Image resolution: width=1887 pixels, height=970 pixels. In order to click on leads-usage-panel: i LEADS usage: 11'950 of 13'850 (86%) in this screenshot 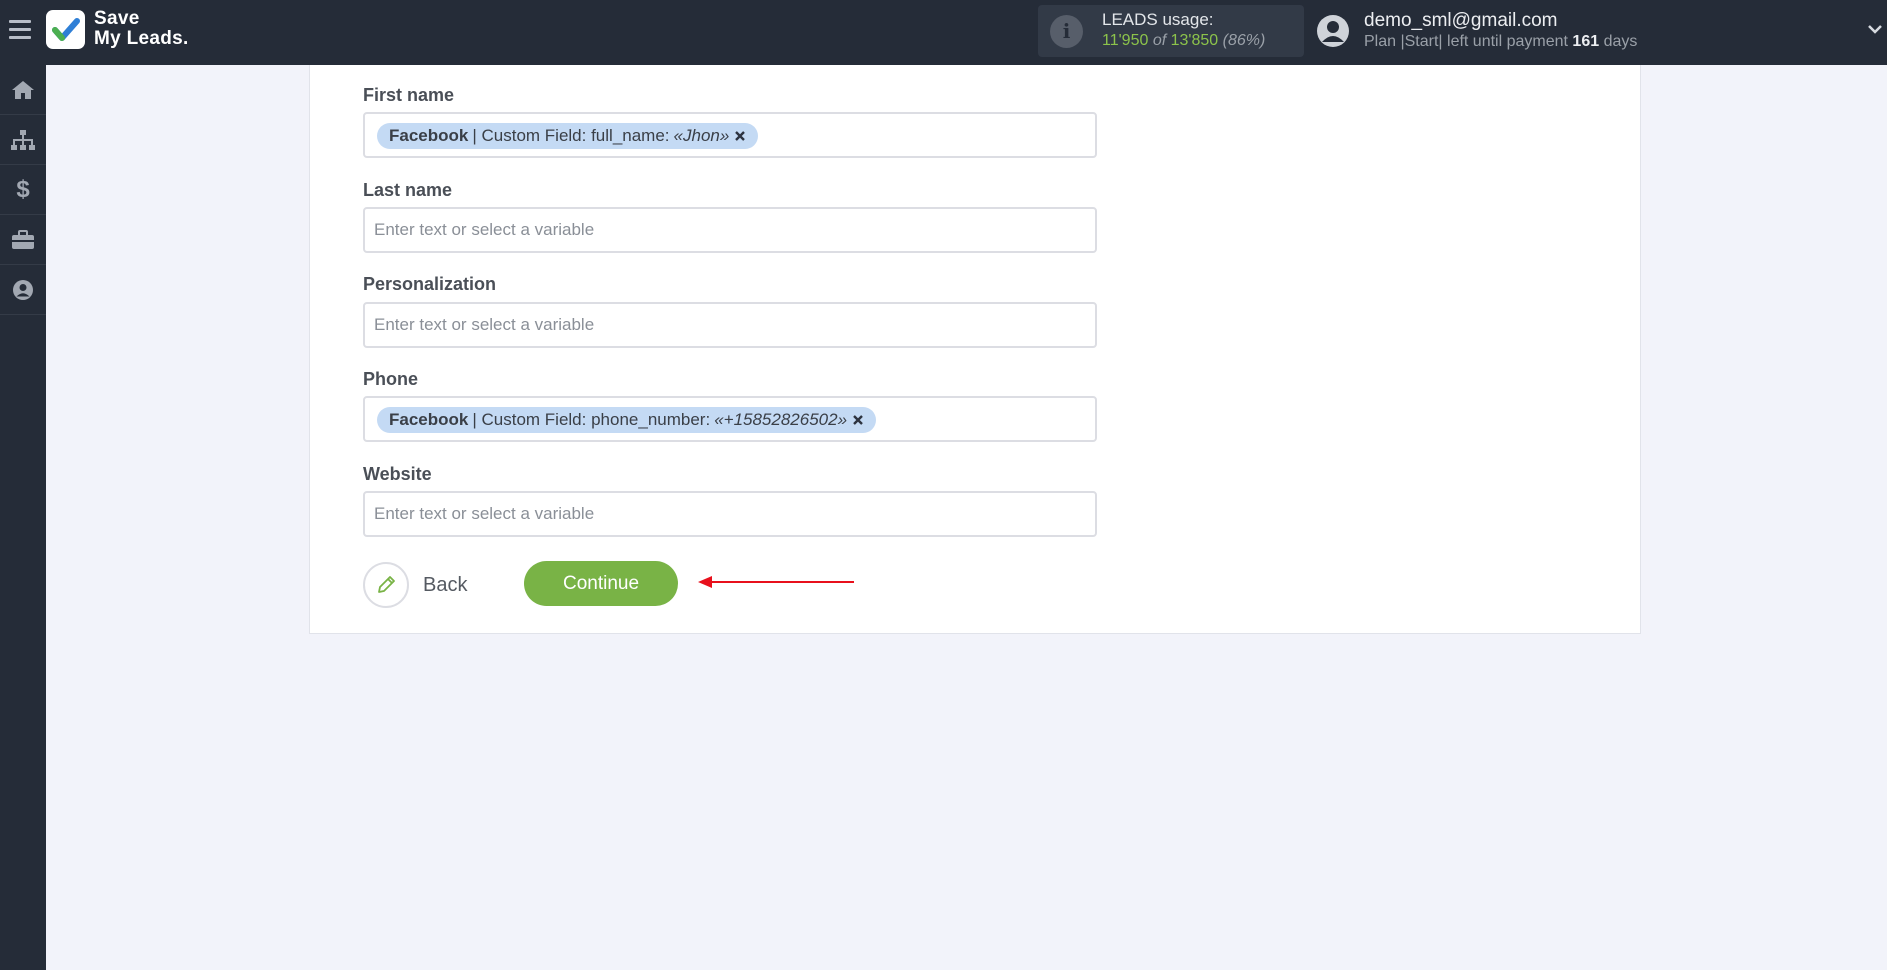, I will do `click(1171, 31)`.